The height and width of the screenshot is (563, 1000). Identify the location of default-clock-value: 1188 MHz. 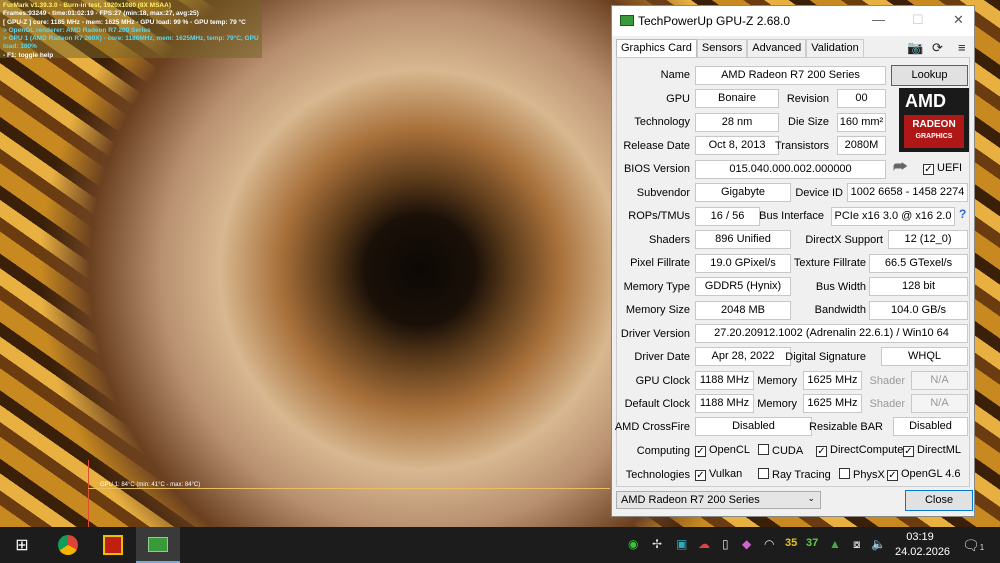
(724, 403).